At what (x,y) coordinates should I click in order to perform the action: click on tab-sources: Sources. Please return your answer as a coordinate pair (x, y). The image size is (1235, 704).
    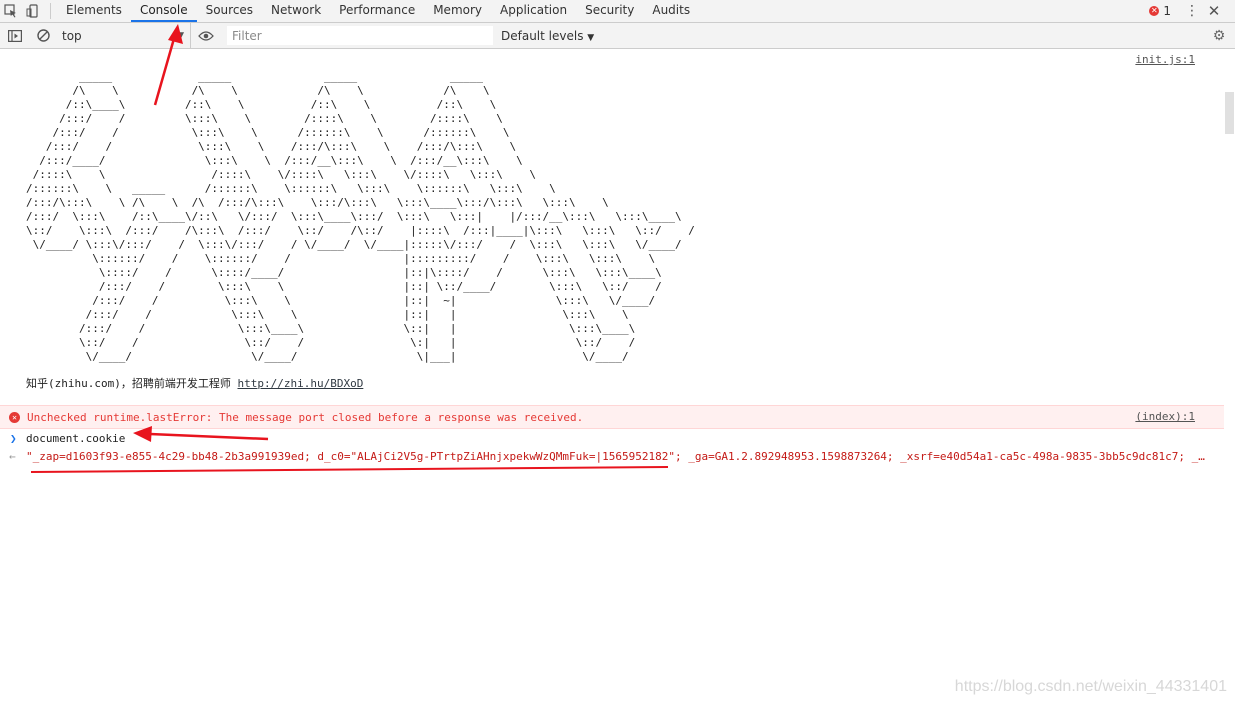
    Looking at the image, I should click on (229, 11).